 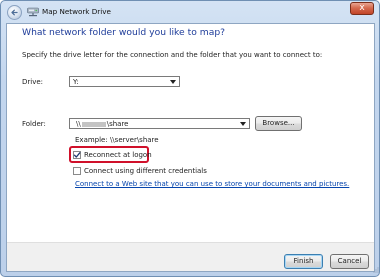 I want to click on resize-grip-icon, so click(x=376, y=270).